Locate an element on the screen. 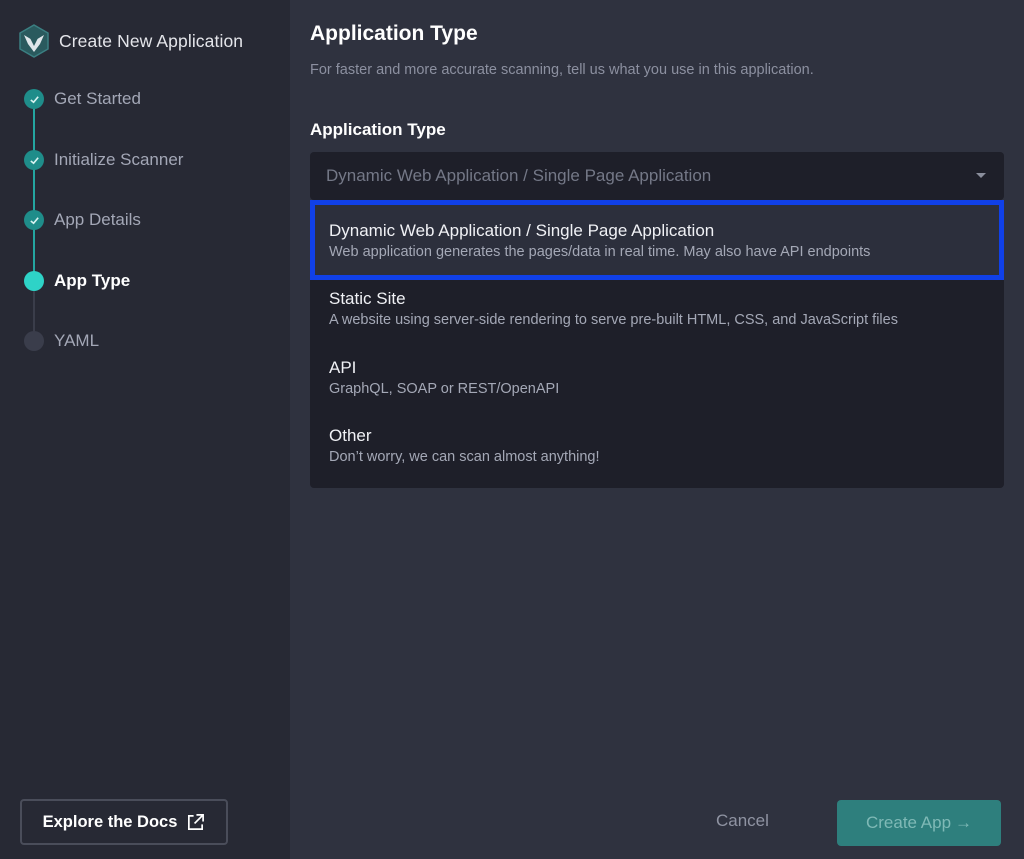 The image size is (1024, 859). step-label: App Type is located at coordinates (92, 280).